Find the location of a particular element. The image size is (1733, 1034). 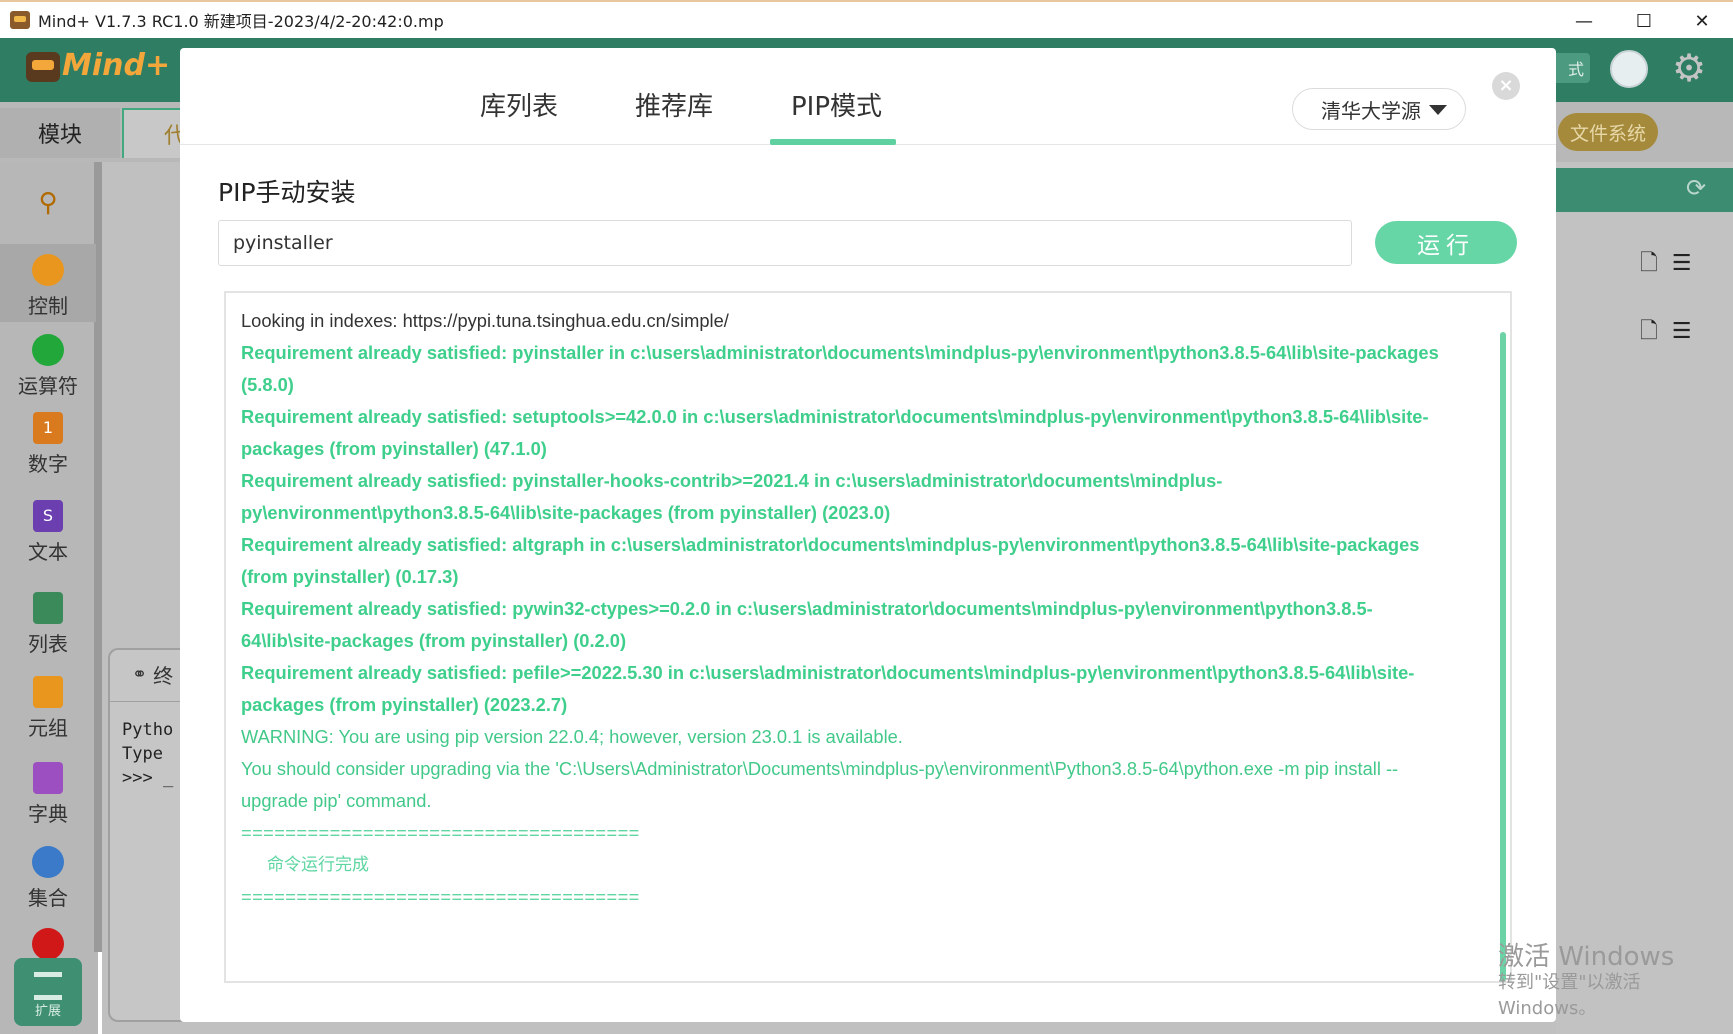

activation-watermark-hint: 转到"设置"以激活 Windows。 is located at coordinates (1569, 995).